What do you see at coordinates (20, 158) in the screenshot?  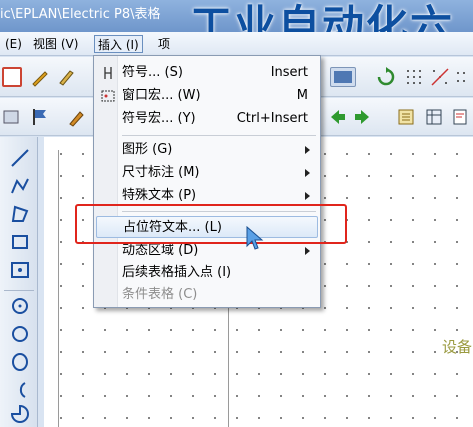 I see `line-tool-icon` at bounding box center [20, 158].